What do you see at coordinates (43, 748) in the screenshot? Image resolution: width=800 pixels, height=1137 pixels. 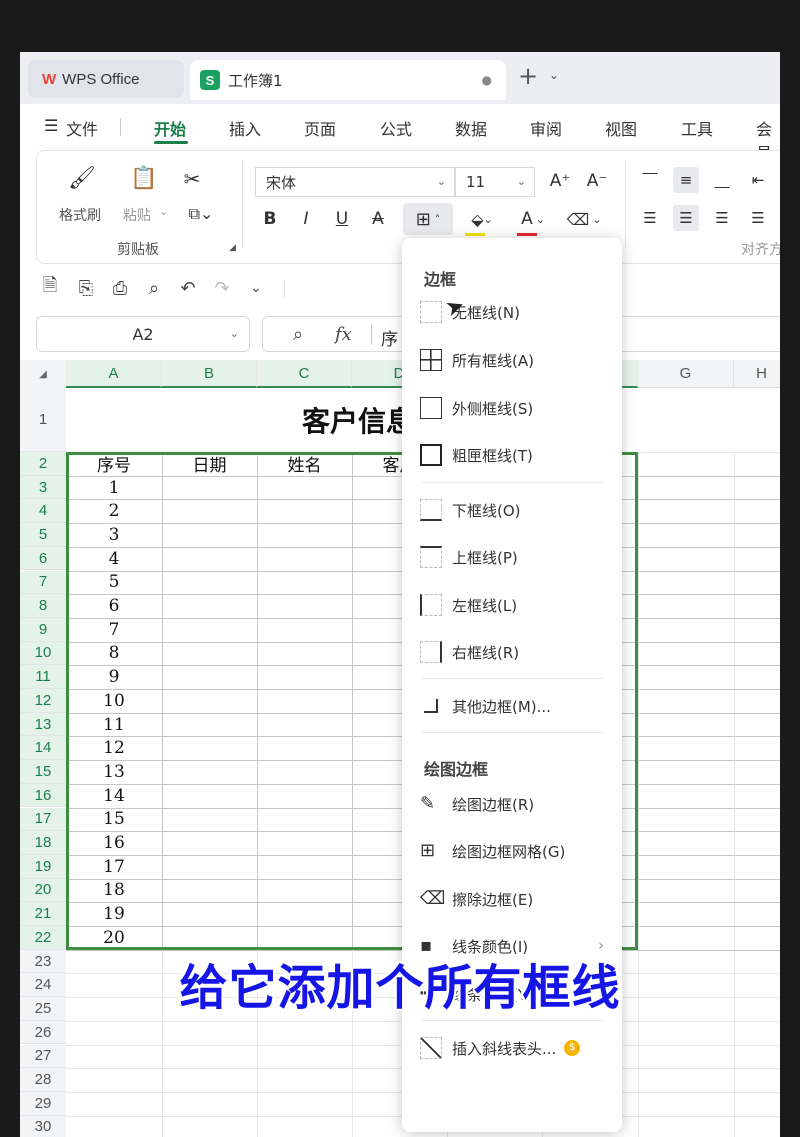 I see `row-header-14: 14` at bounding box center [43, 748].